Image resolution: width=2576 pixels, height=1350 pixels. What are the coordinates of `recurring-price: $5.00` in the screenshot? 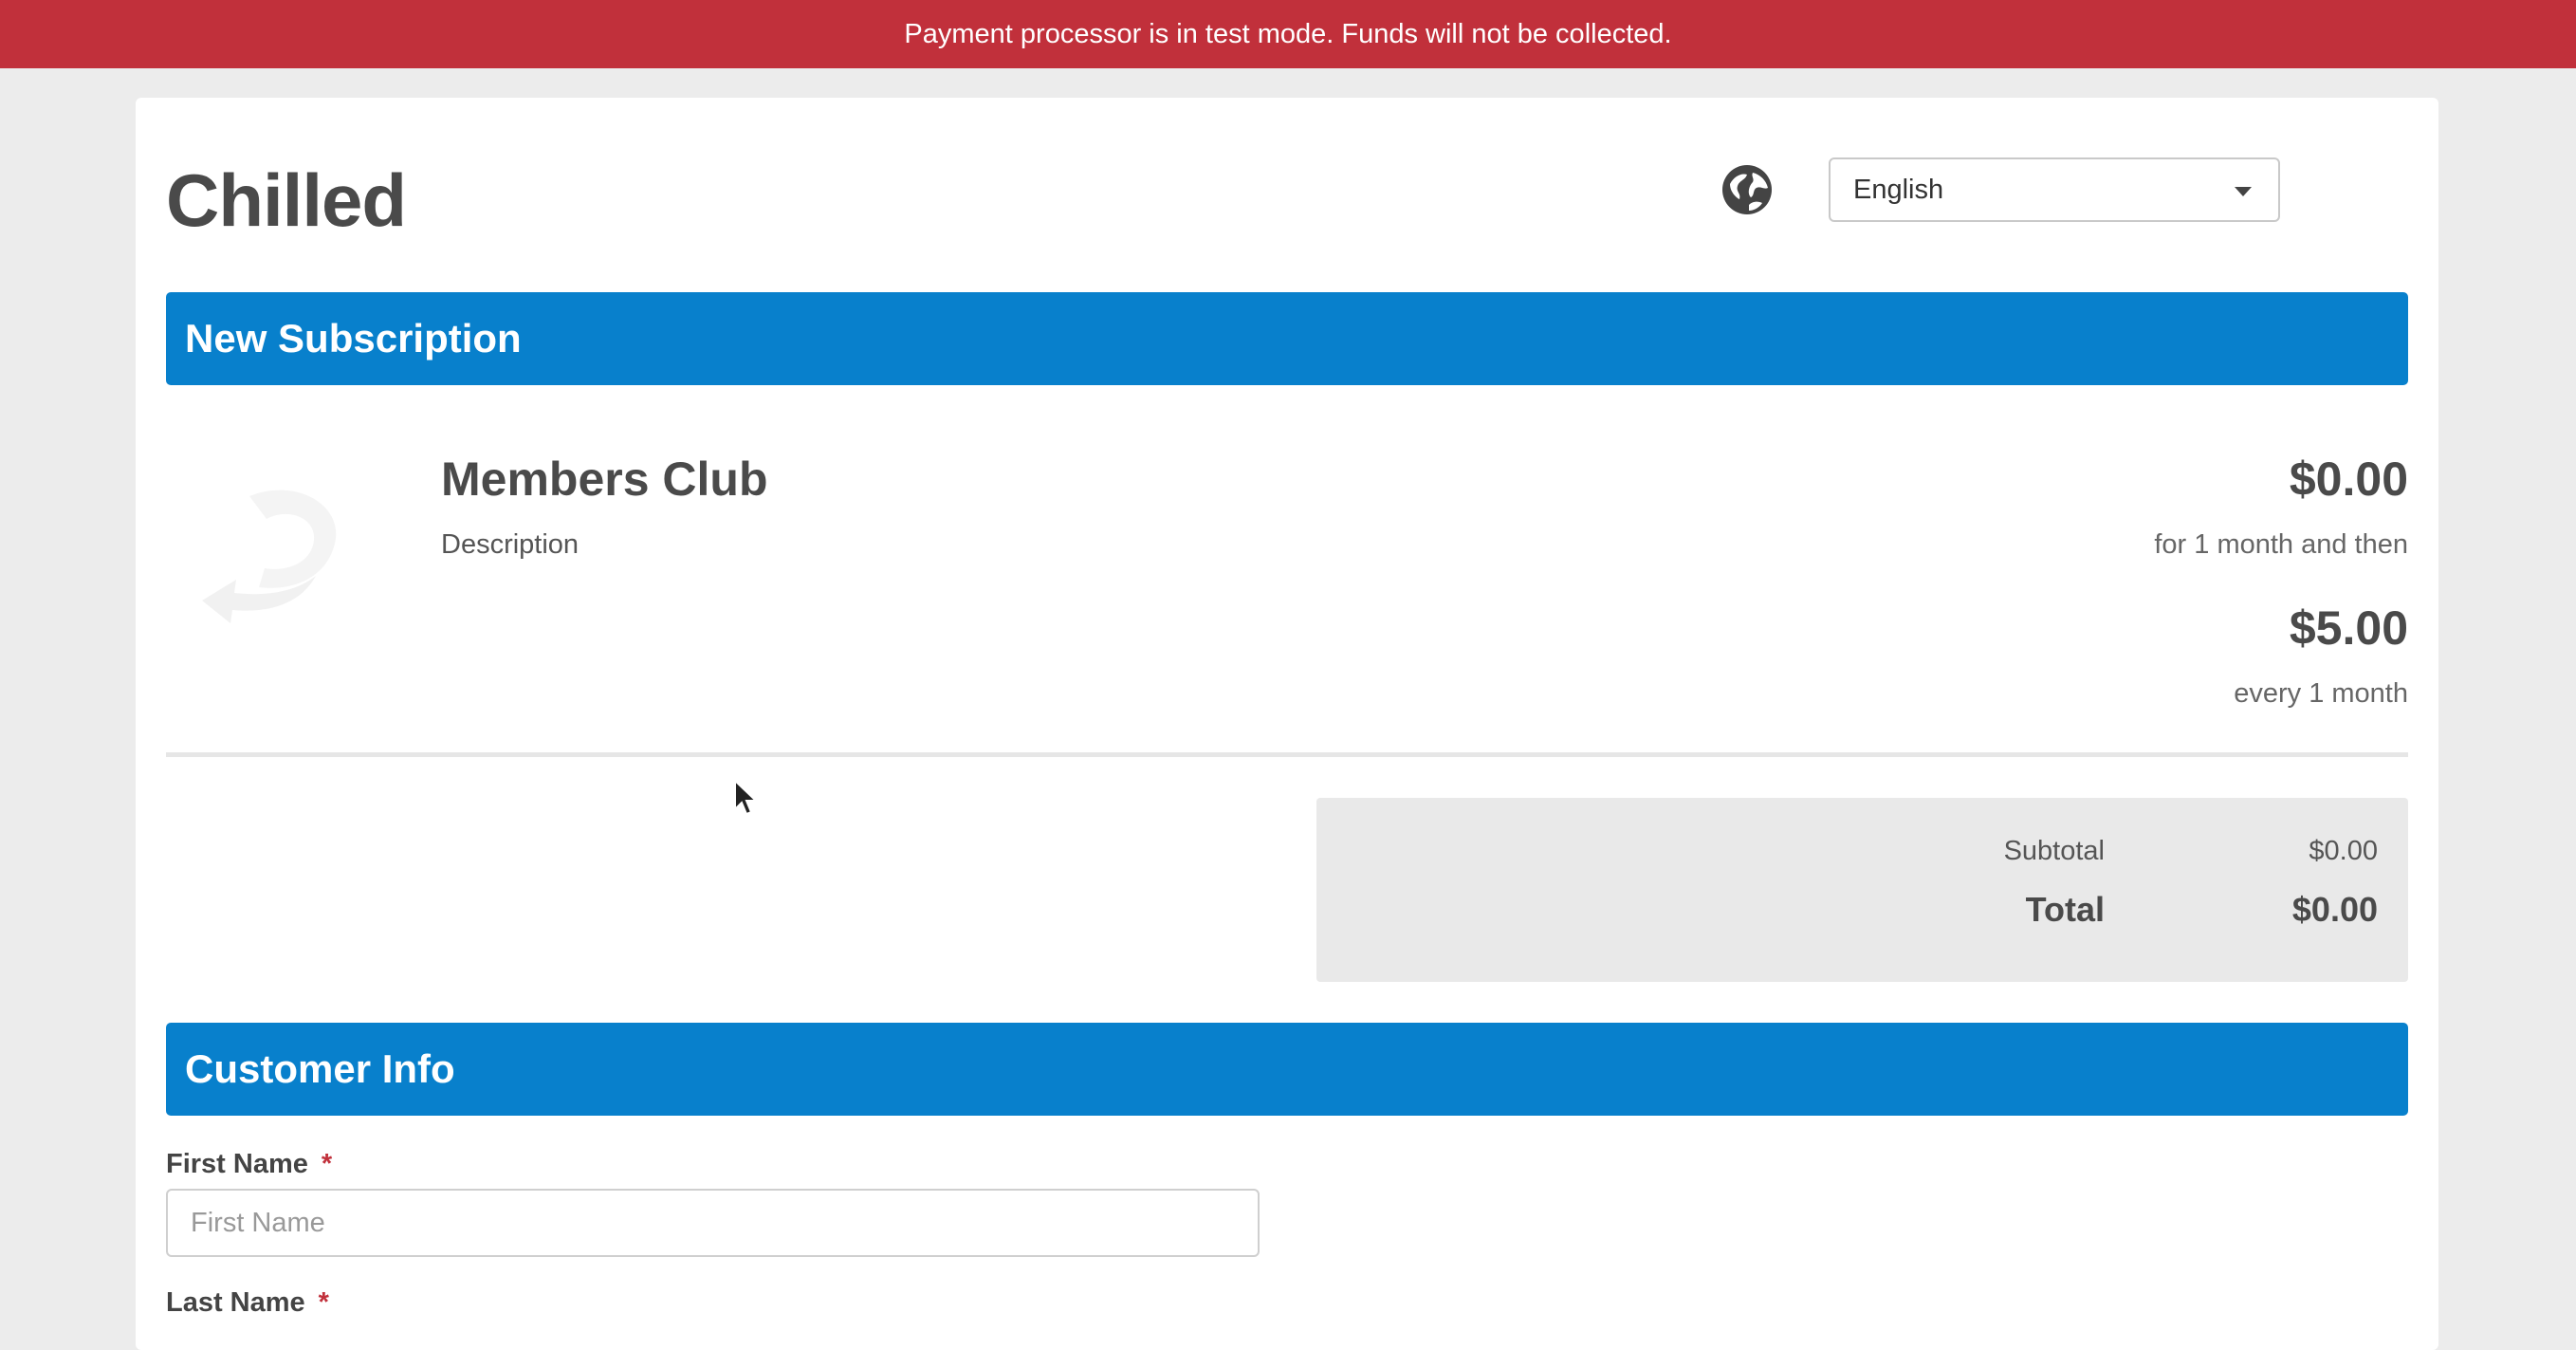 It's located at (2348, 628).